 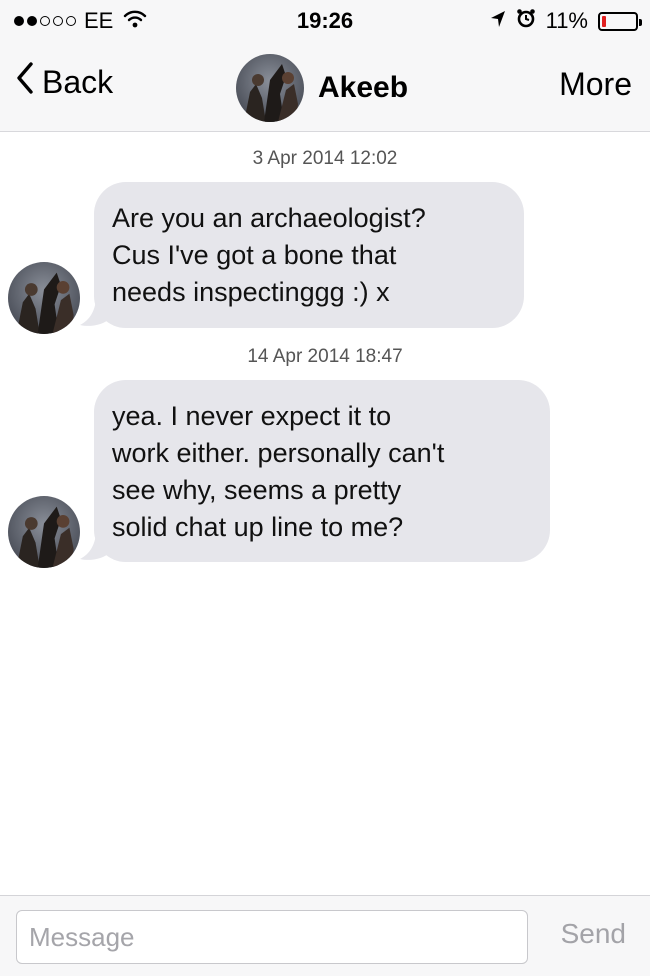 I want to click on alarm-clock-icon, so click(x=526, y=21).